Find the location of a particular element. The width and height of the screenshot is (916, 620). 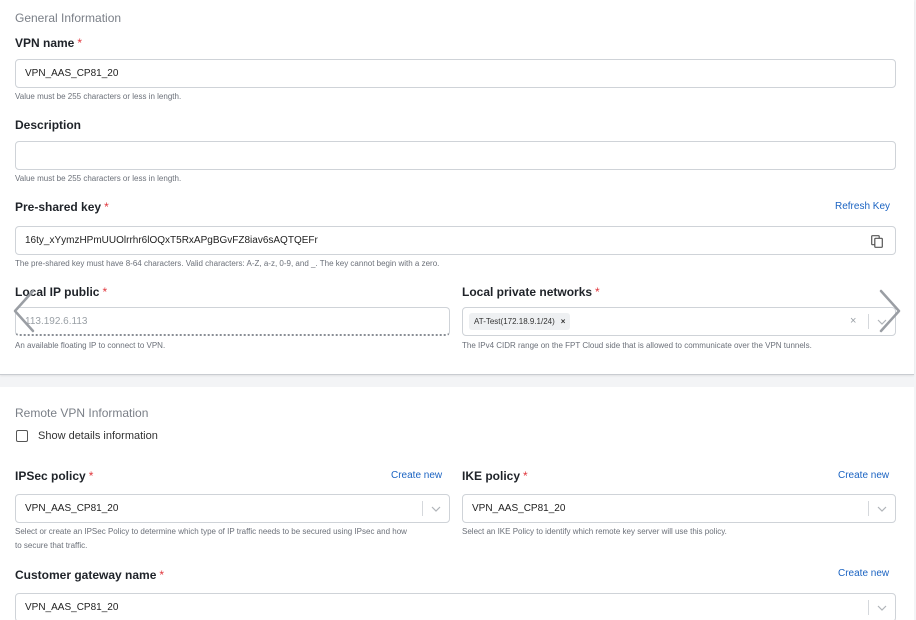

customer-gateway-name-value: VPN_AAS_CP81_20 is located at coordinates (72, 607).